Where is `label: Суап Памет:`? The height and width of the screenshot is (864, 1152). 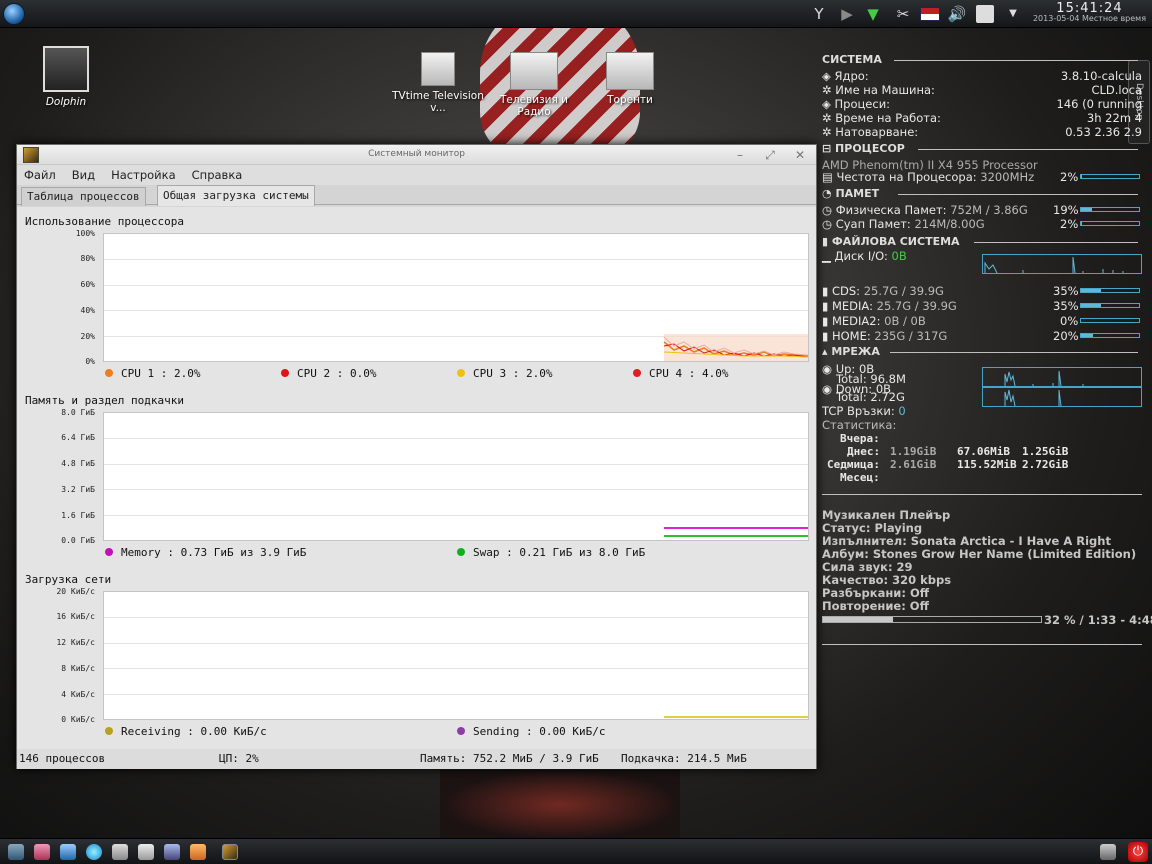
label: Суап Памет: is located at coordinates (873, 224).